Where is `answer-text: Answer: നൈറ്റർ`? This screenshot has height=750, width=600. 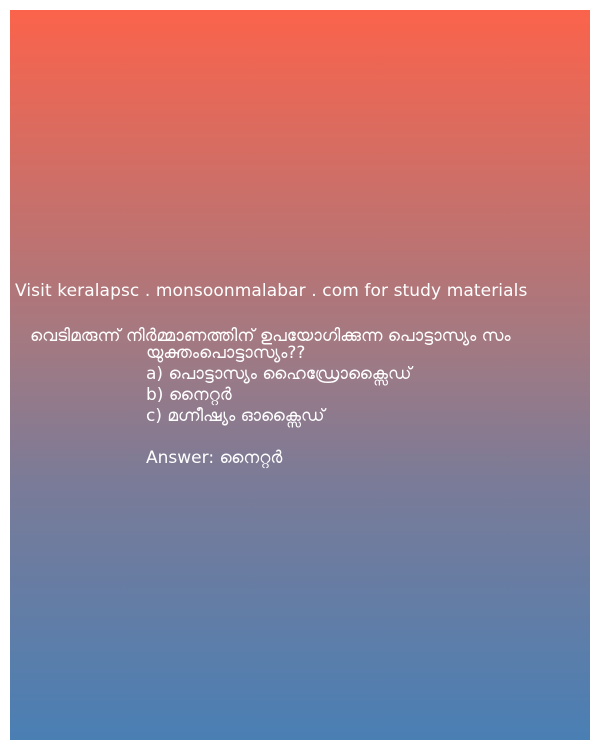 answer-text: Answer: നൈറ്റർ is located at coordinates (214, 458).